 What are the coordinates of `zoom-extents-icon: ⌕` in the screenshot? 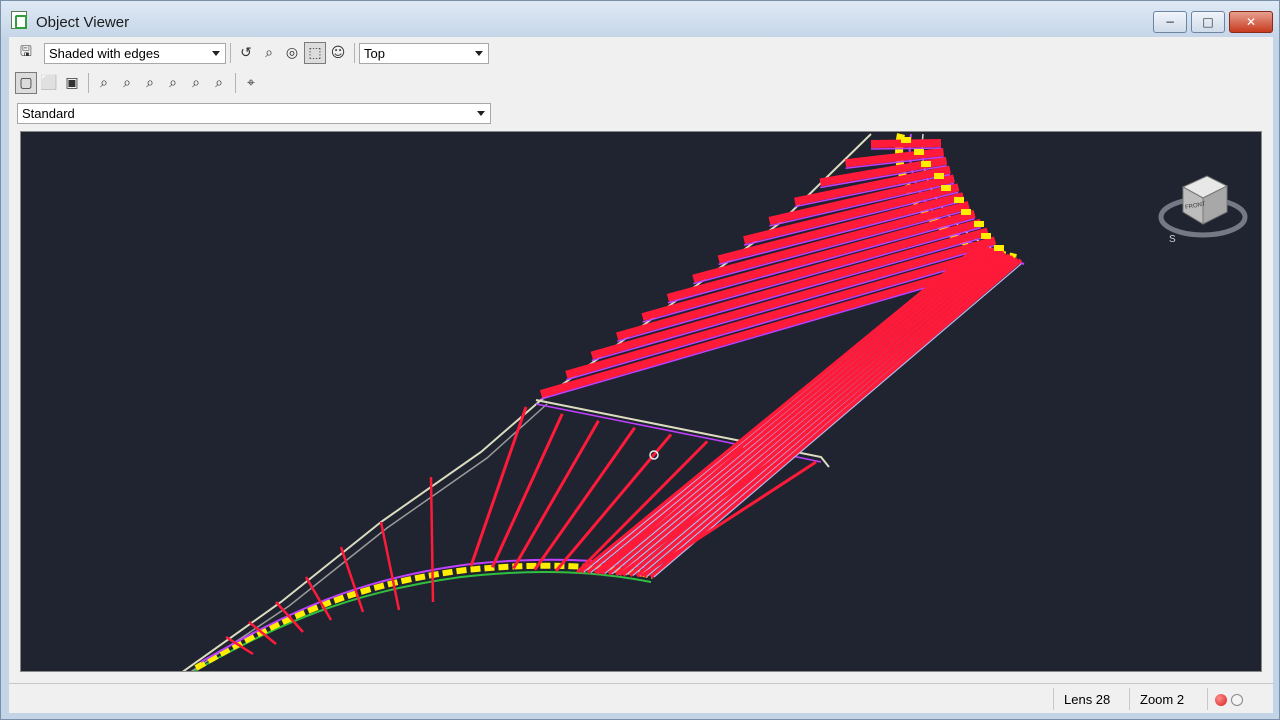 It's located at (150, 83).